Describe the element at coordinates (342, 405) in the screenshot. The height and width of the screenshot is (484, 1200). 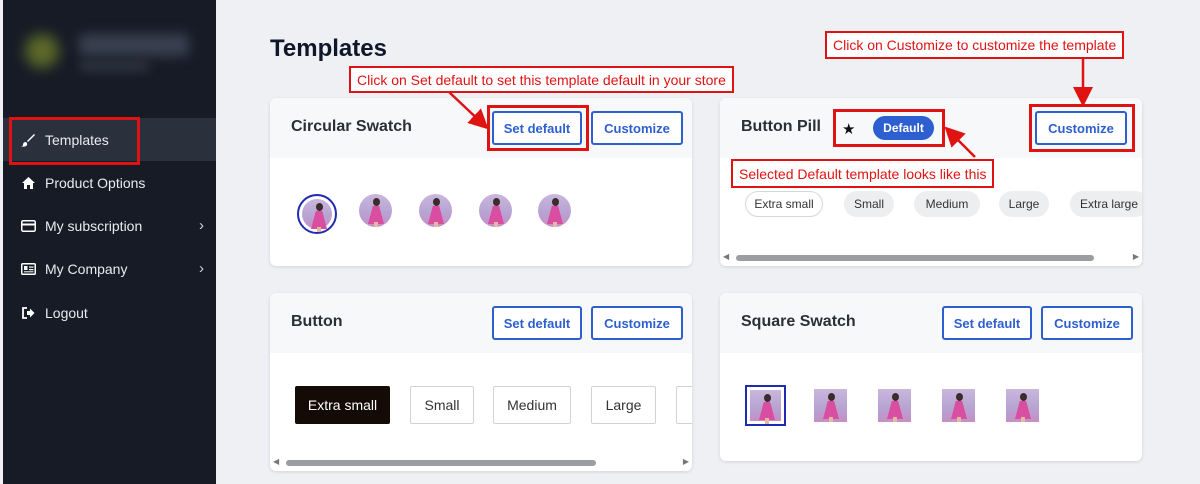
I see `size-button-extra-small: Extra small` at that location.